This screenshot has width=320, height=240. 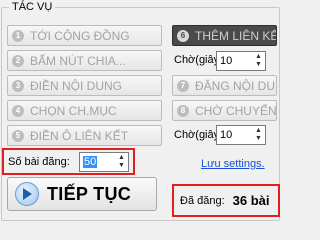 I want to click on button-label: ĐIỀN Ô LIÊN KẾT, so click(x=79, y=135).